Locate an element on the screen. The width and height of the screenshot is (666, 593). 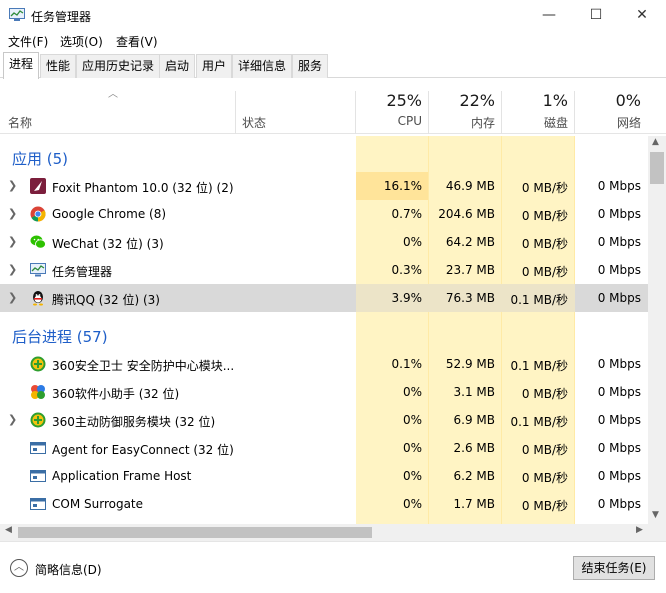
memory-value: 3.1 MB is located at coordinates (474, 392).